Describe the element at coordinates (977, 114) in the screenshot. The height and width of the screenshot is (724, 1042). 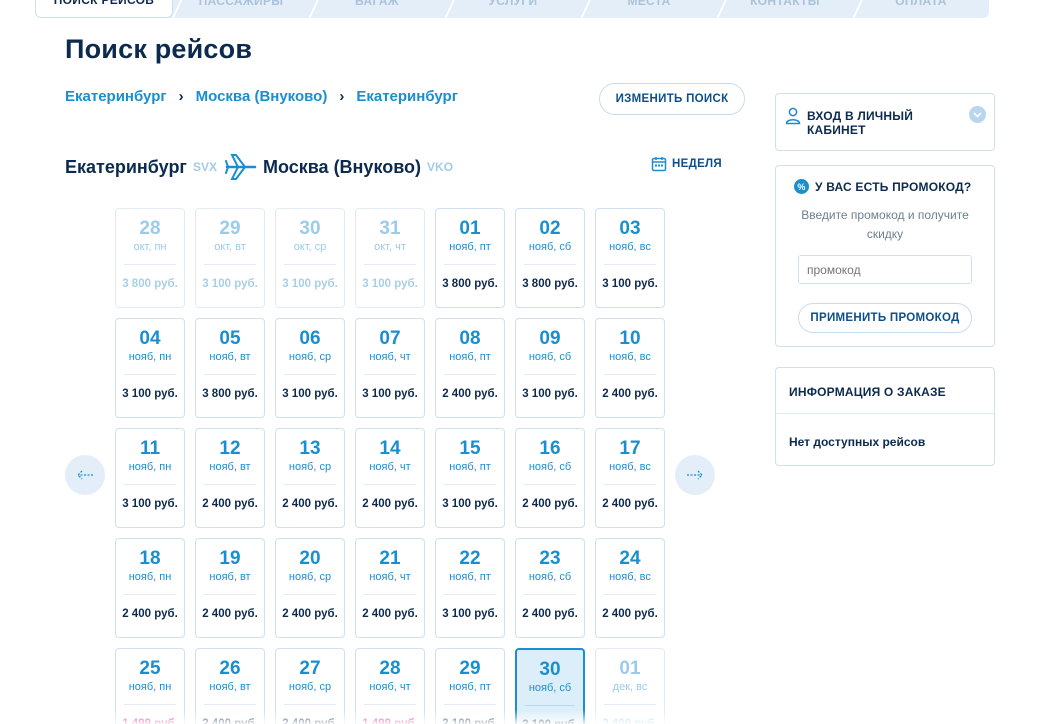
I see `chevron-down-icon` at that location.